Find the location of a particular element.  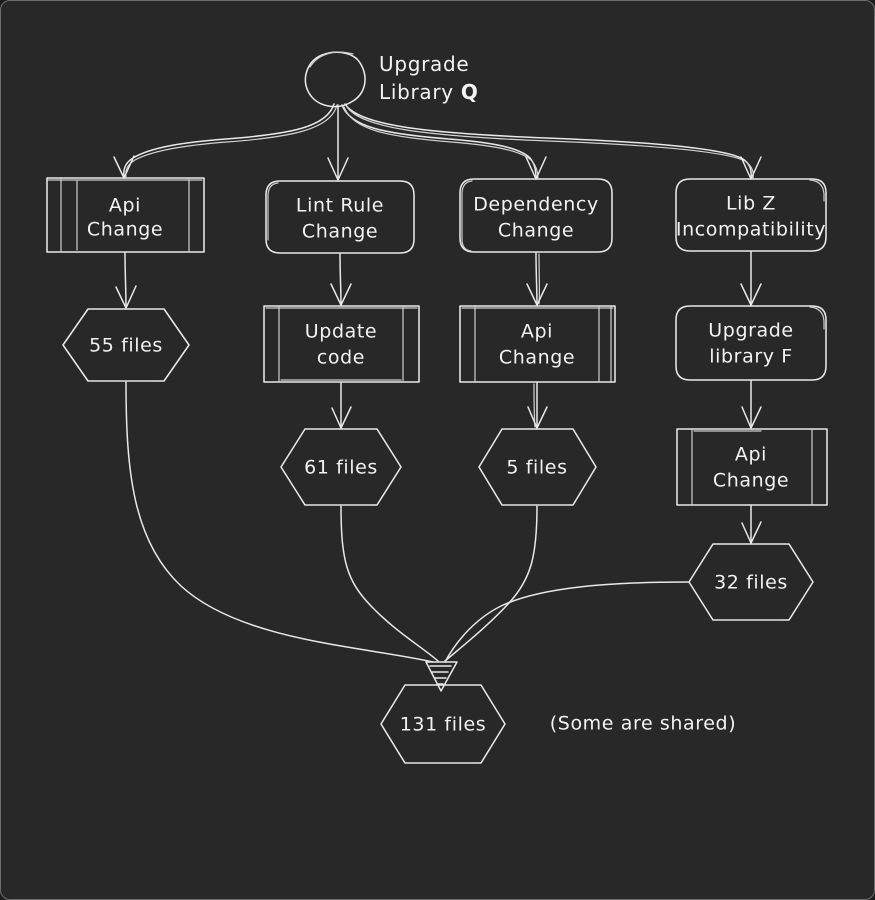

node-label: 131 files is located at coordinates (443, 725).